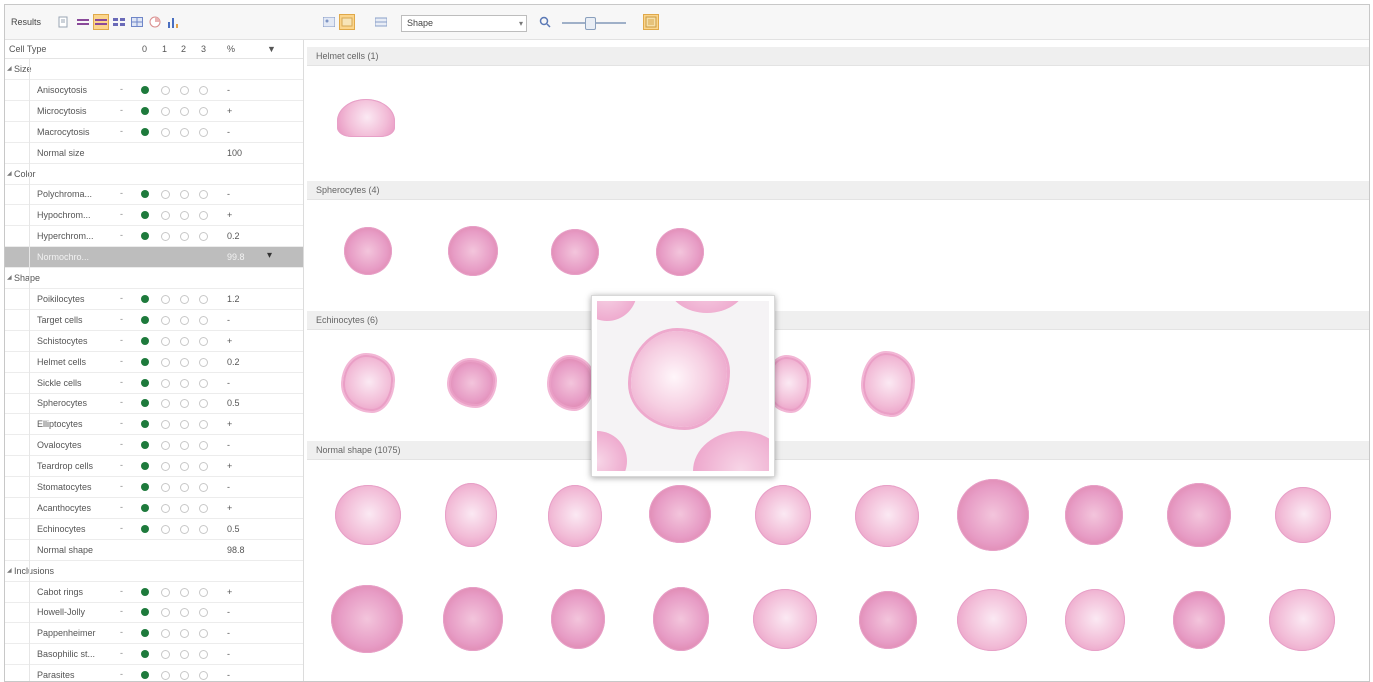 The height and width of the screenshot is (682, 1373). I want to click on cell-type-row: Polychroma... - -, so click(154, 195).